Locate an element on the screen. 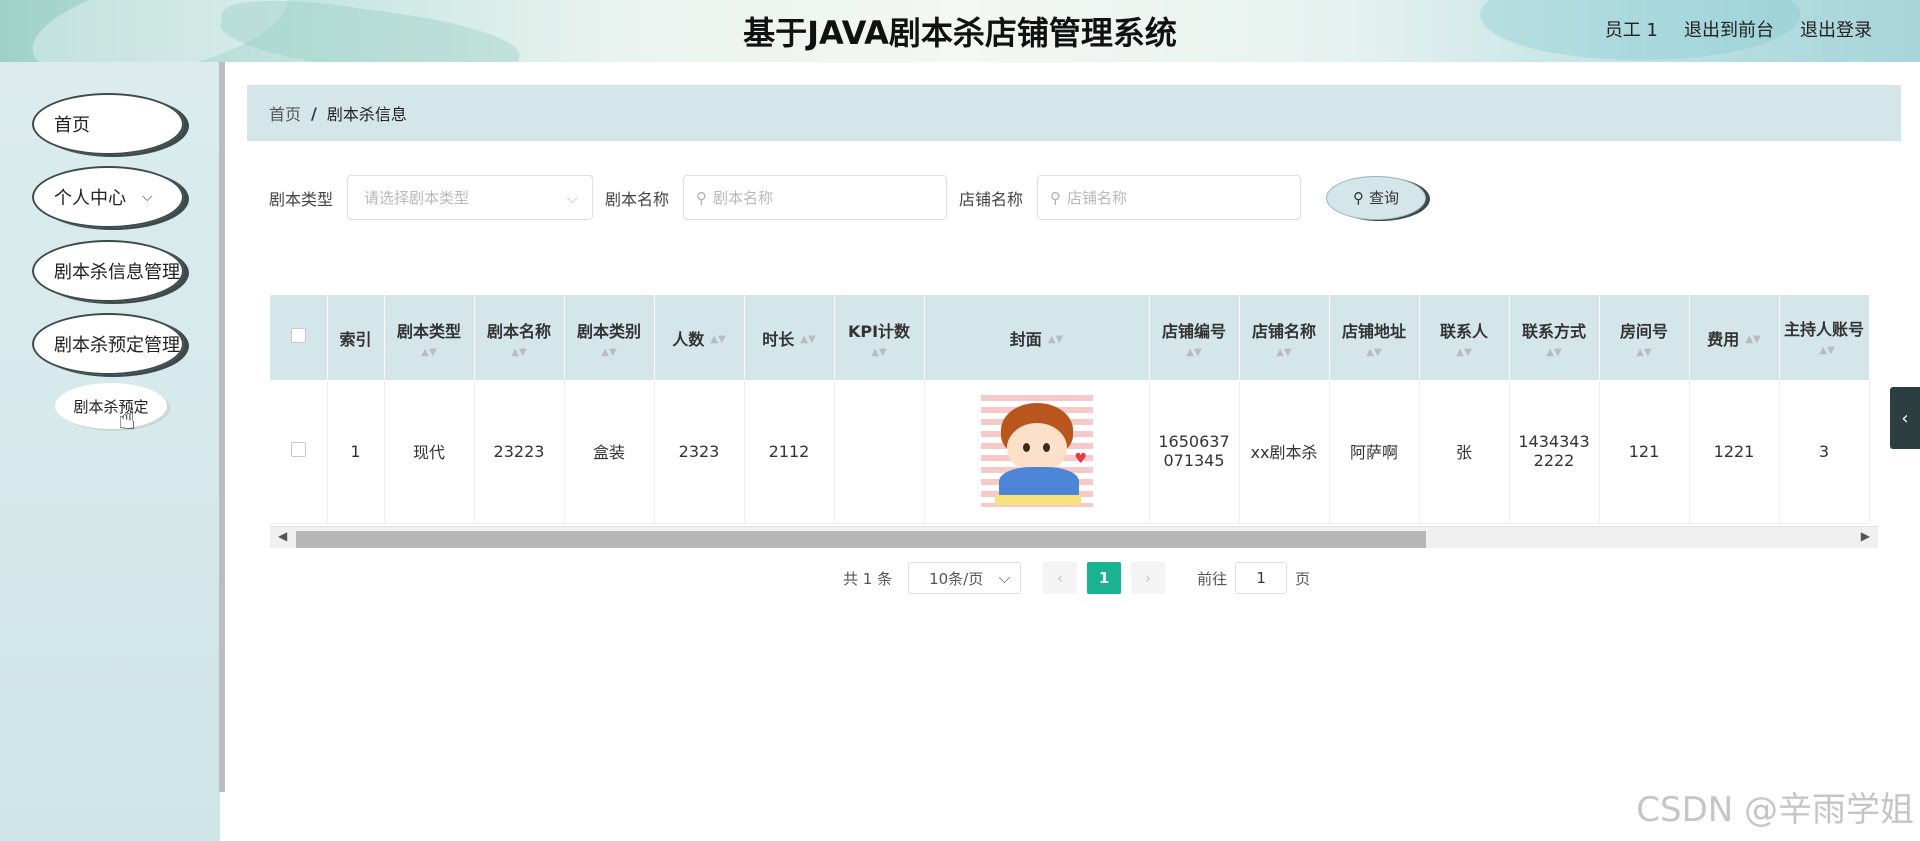 The height and width of the screenshot is (841, 1920). scroll-left-icon: ◀ is located at coordinates (282, 536).